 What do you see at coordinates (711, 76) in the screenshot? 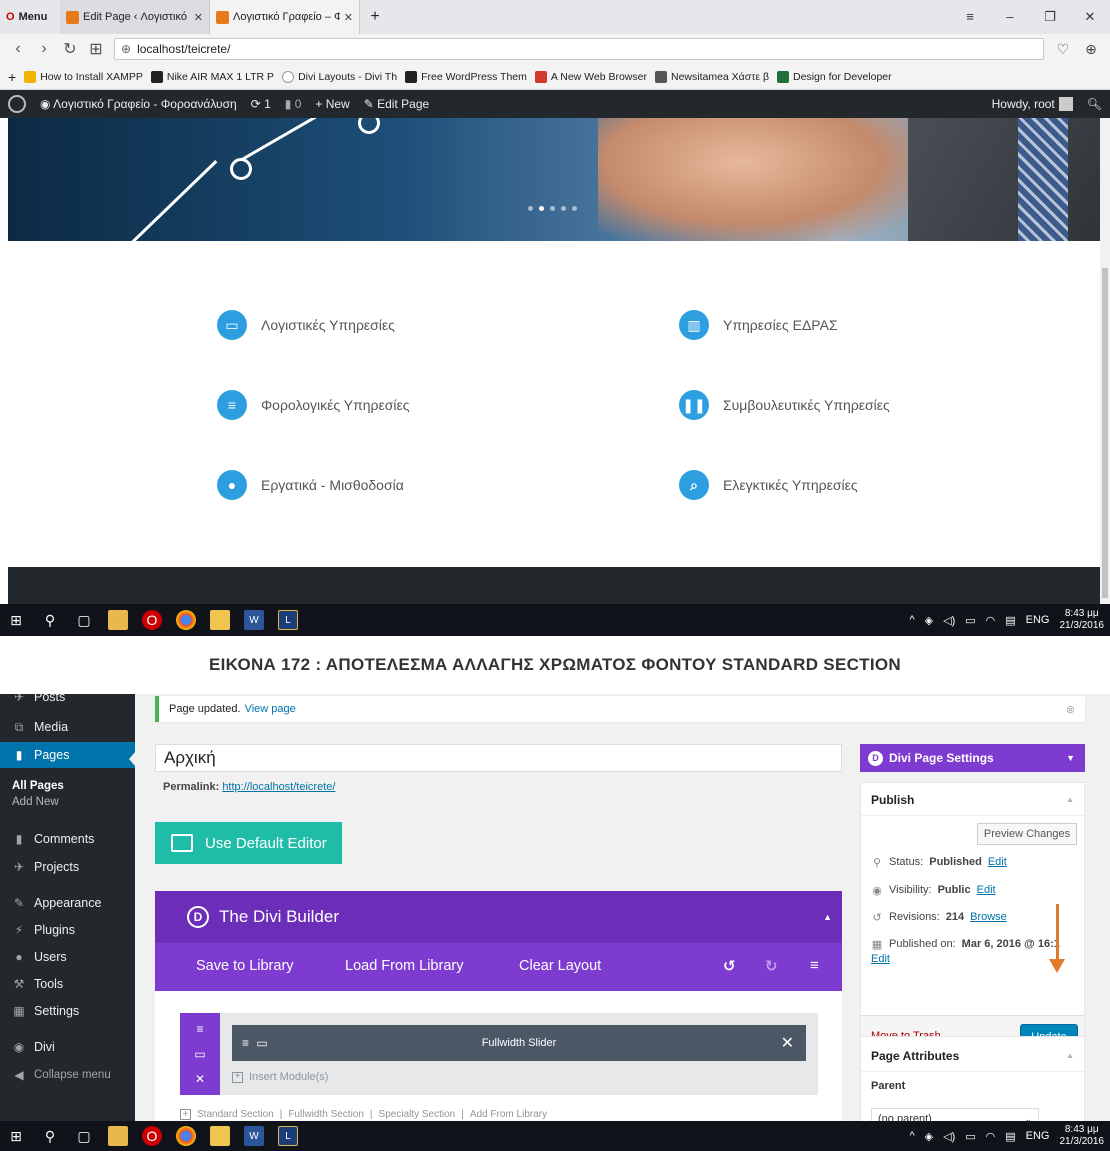
I see `bookmark-item: Newsitamea Χάστε β` at bounding box center [711, 76].